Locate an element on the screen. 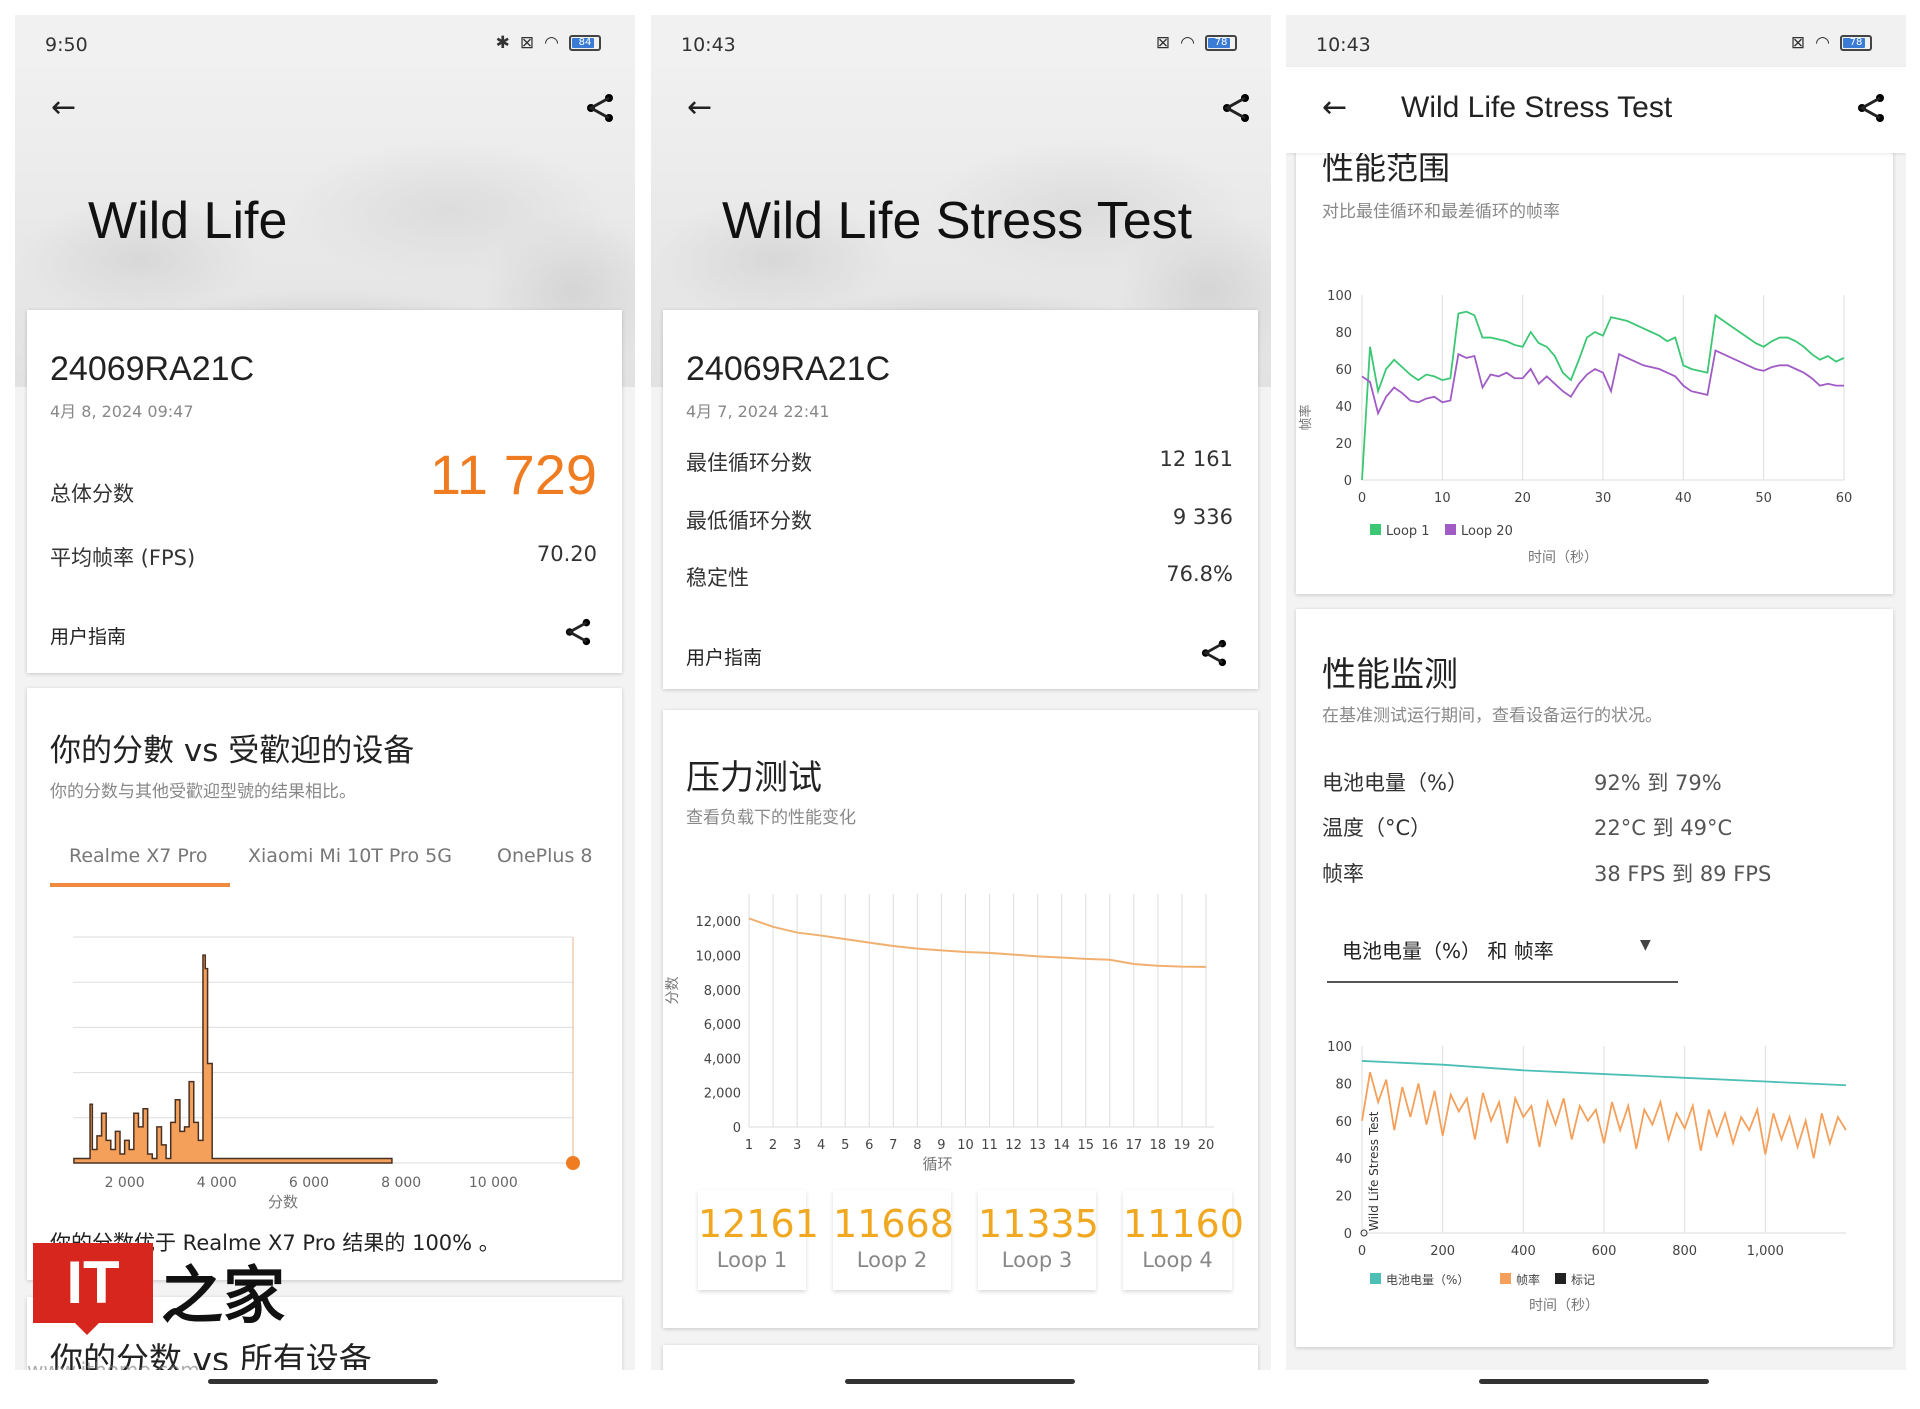  loop-score: 12161 is located at coordinates (758, 1224).